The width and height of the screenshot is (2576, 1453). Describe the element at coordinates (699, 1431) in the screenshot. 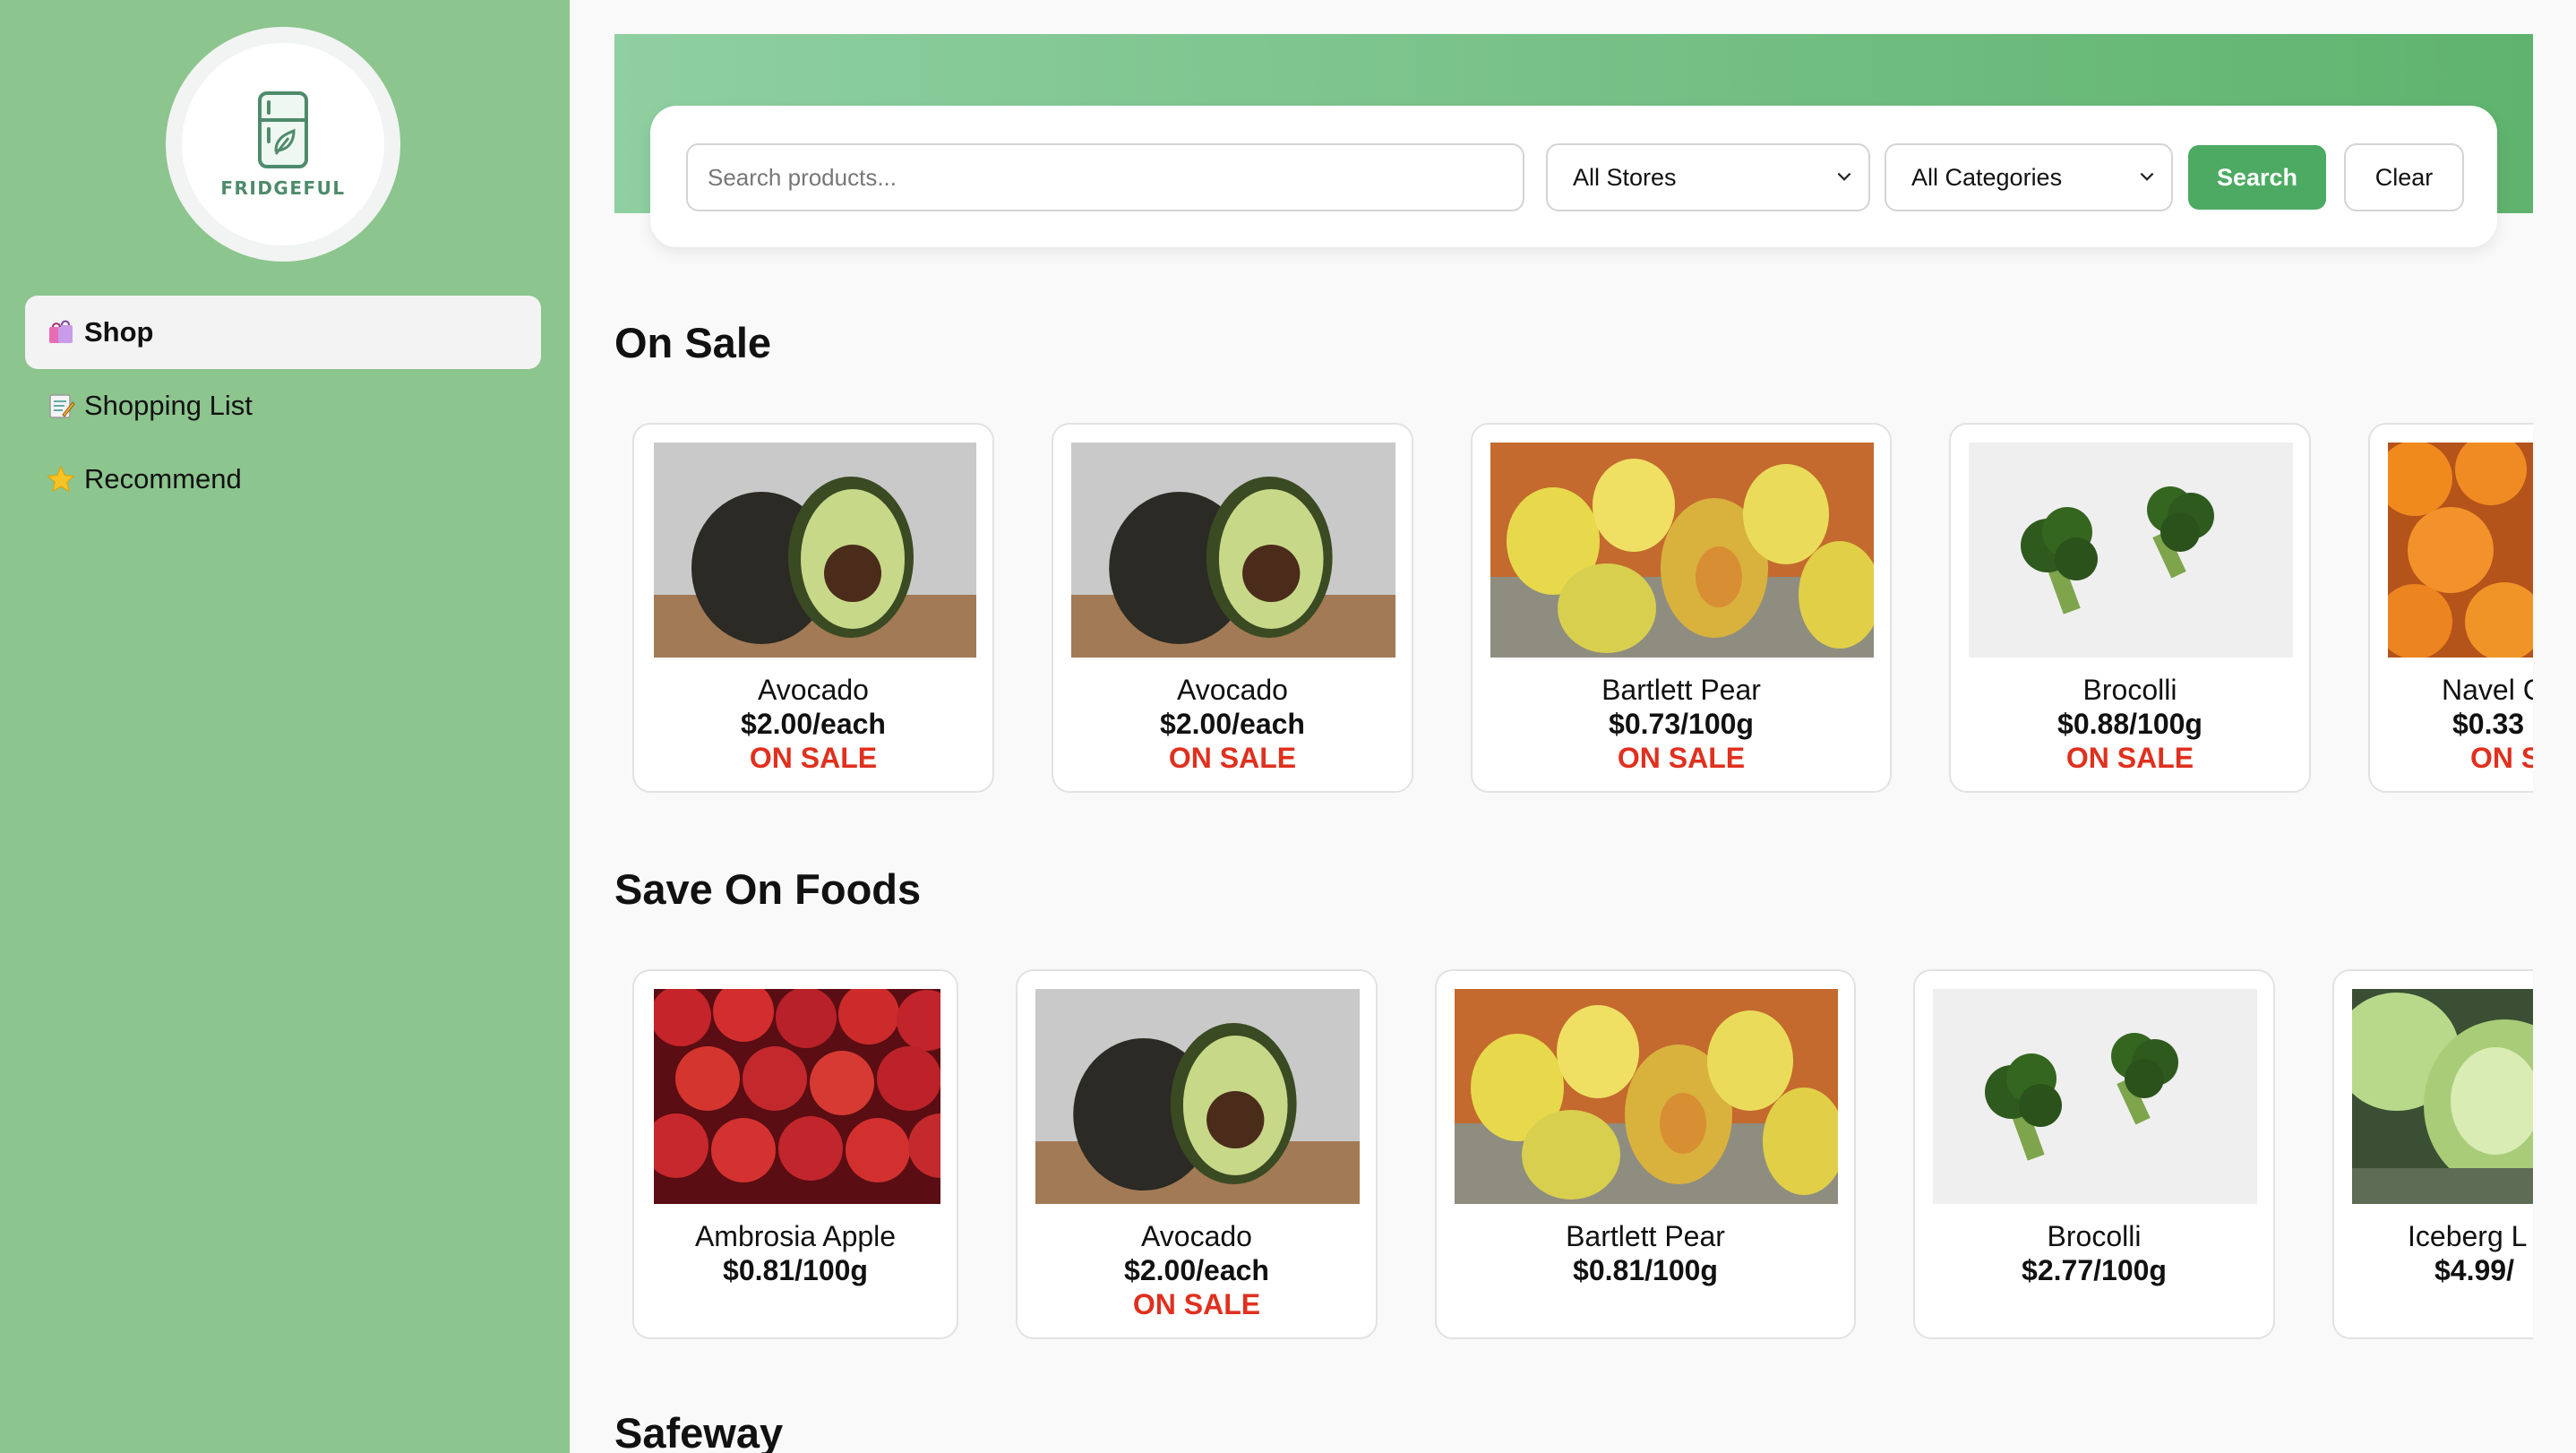

I see `section-title-safeway: Safeway` at that location.